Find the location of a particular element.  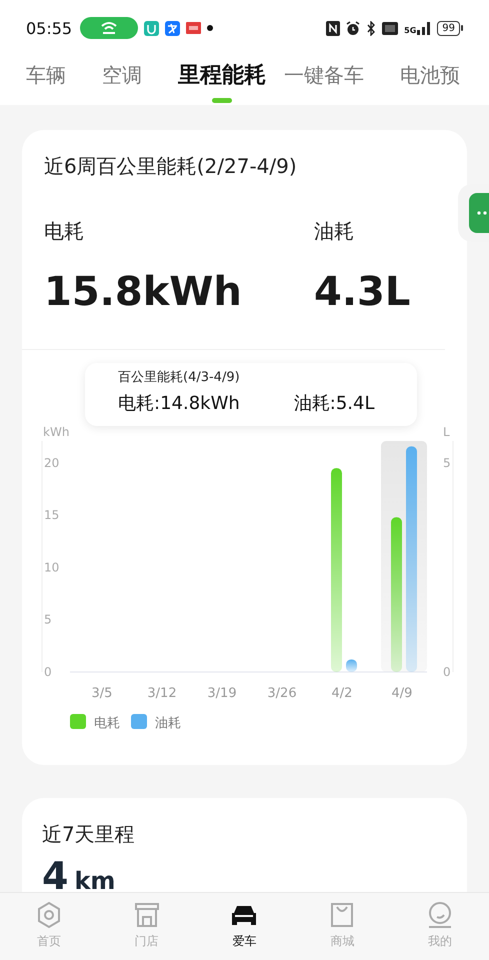

metric-label: 油耗 is located at coordinates (334, 231).